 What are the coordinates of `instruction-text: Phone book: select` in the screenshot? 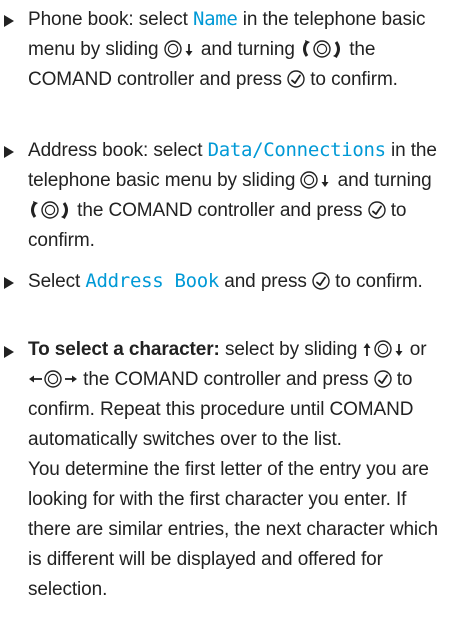 It's located at (110, 19).